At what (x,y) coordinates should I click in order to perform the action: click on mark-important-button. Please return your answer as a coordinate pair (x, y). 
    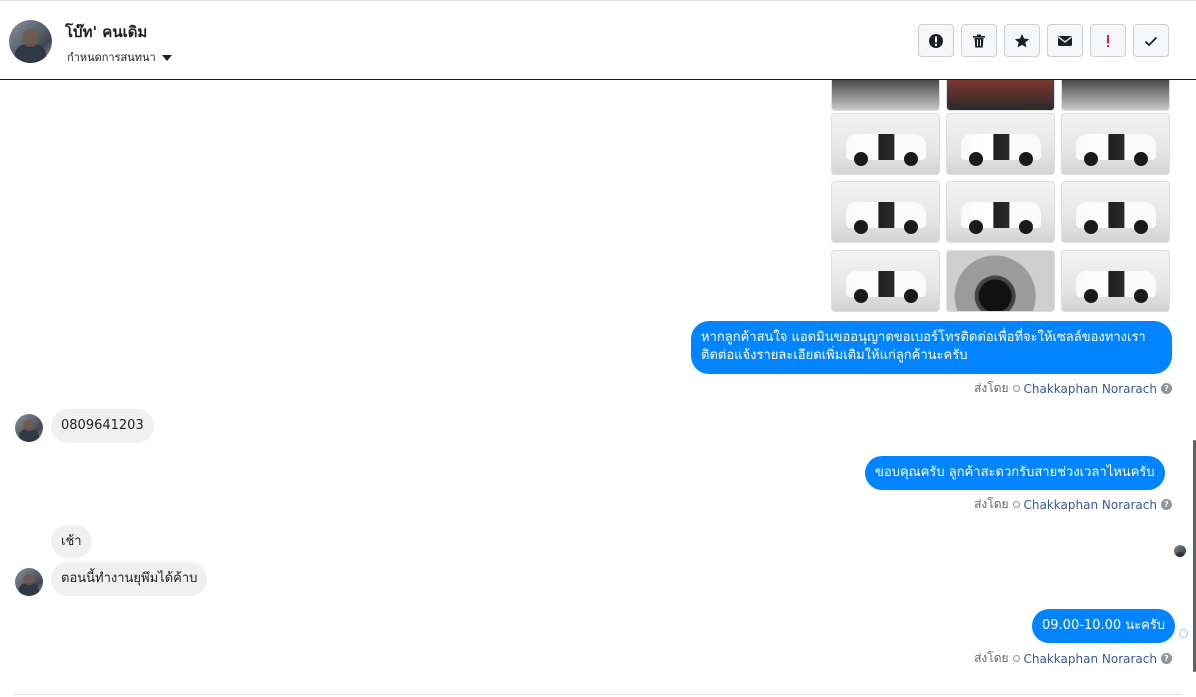
    Looking at the image, I should click on (1108, 40).